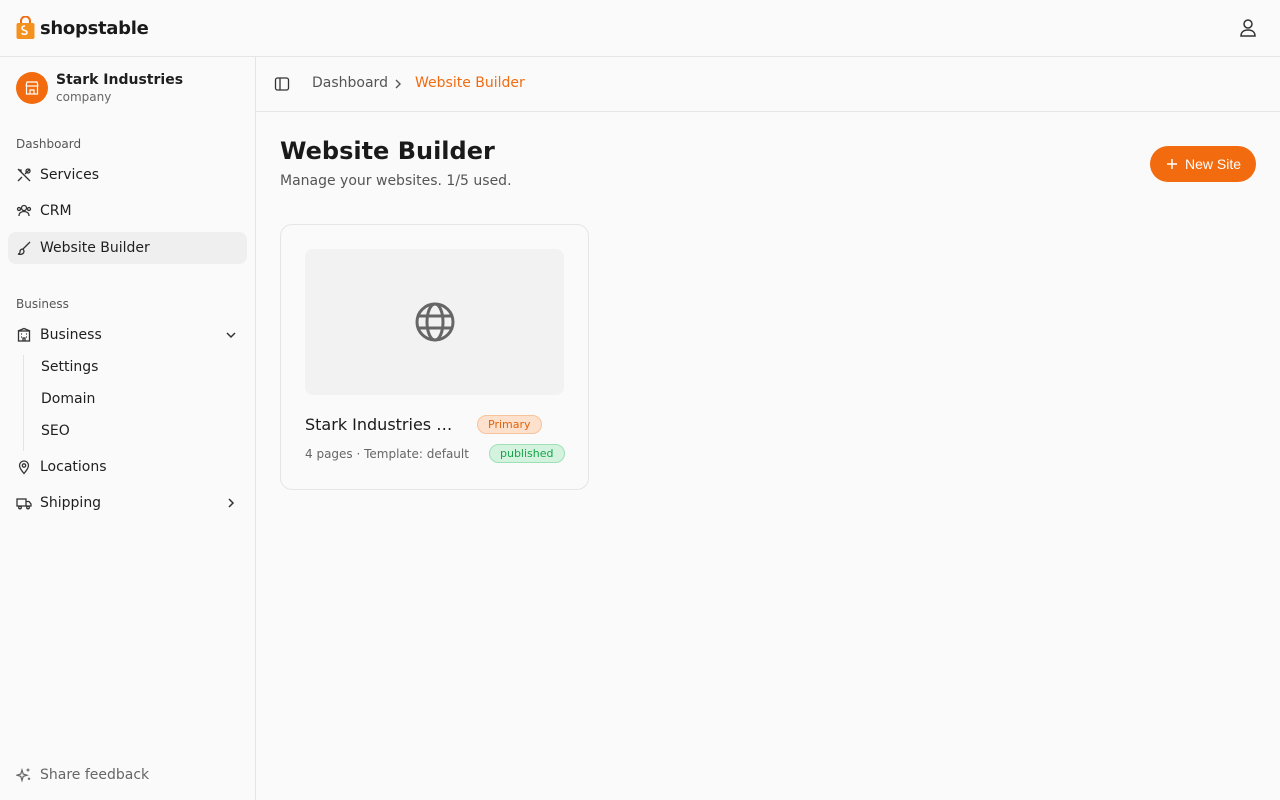 Image resolution: width=1280 pixels, height=800 pixels. I want to click on globe-icon, so click(435, 322).